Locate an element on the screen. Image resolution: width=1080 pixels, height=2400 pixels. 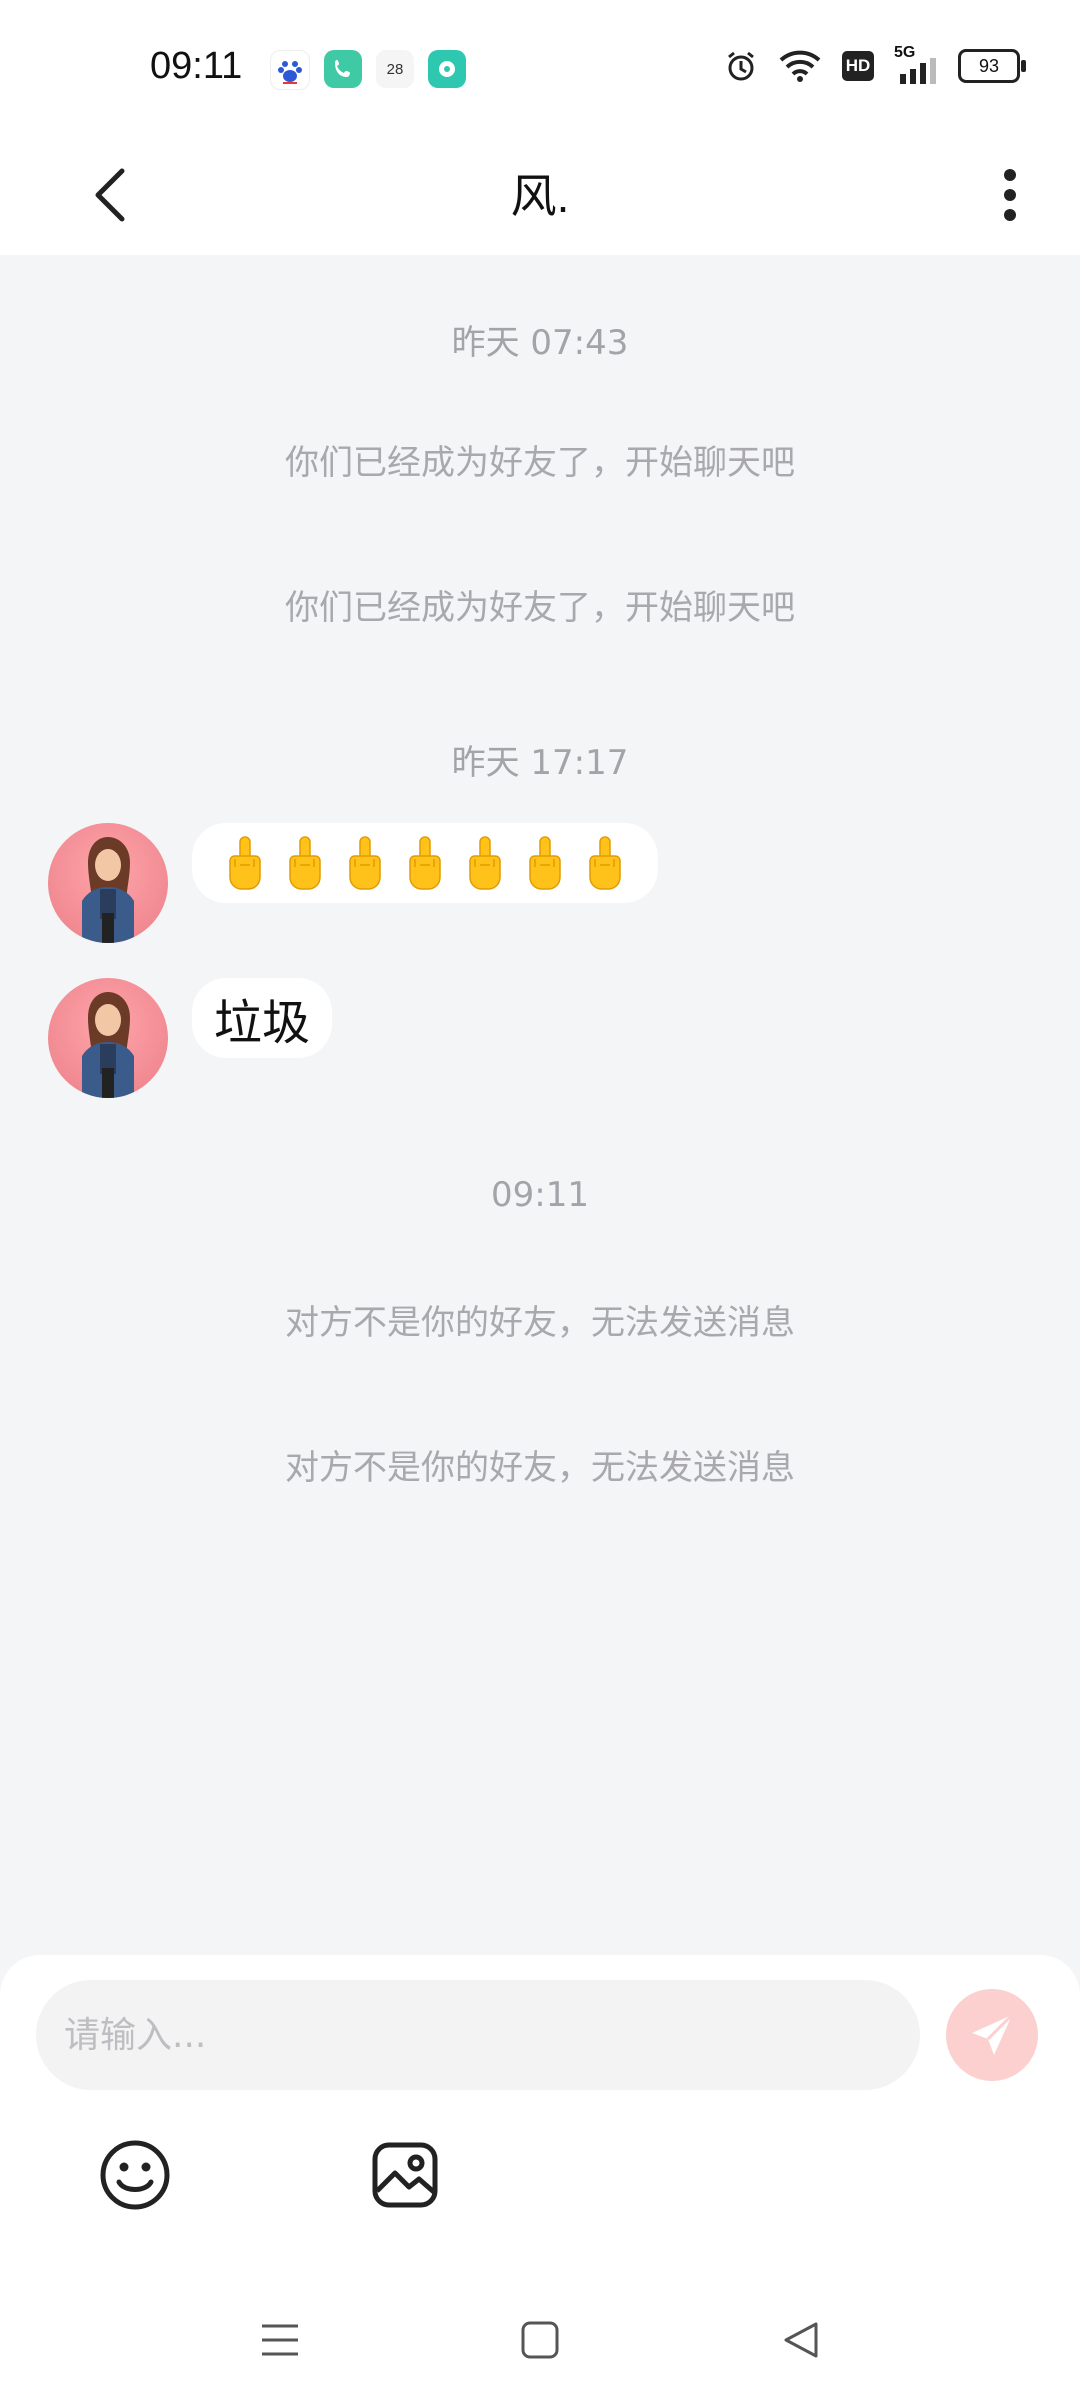
signal-5g-icon: 5G is located at coordinates (916, 64).